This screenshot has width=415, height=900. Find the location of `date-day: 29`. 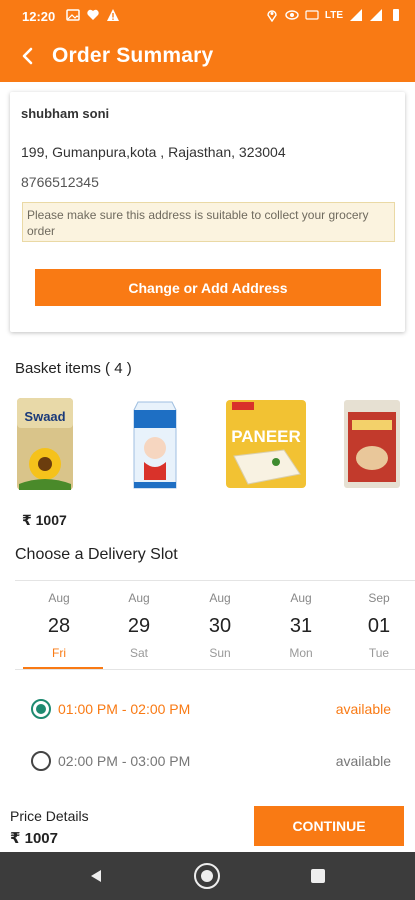

date-day: 29 is located at coordinates (139, 626).